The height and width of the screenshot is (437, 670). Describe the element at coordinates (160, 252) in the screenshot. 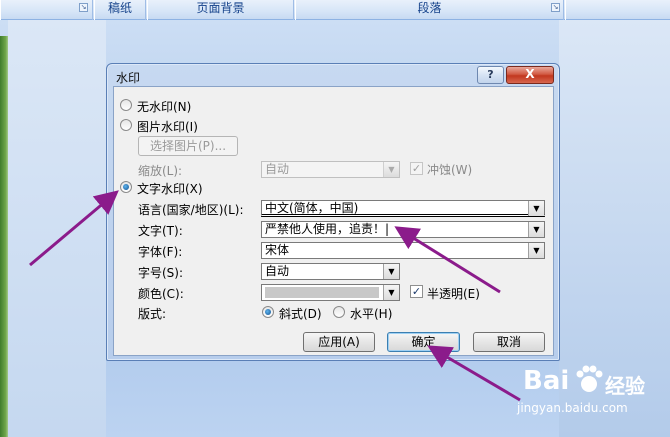

I see `font-label: 字体(F):` at that location.